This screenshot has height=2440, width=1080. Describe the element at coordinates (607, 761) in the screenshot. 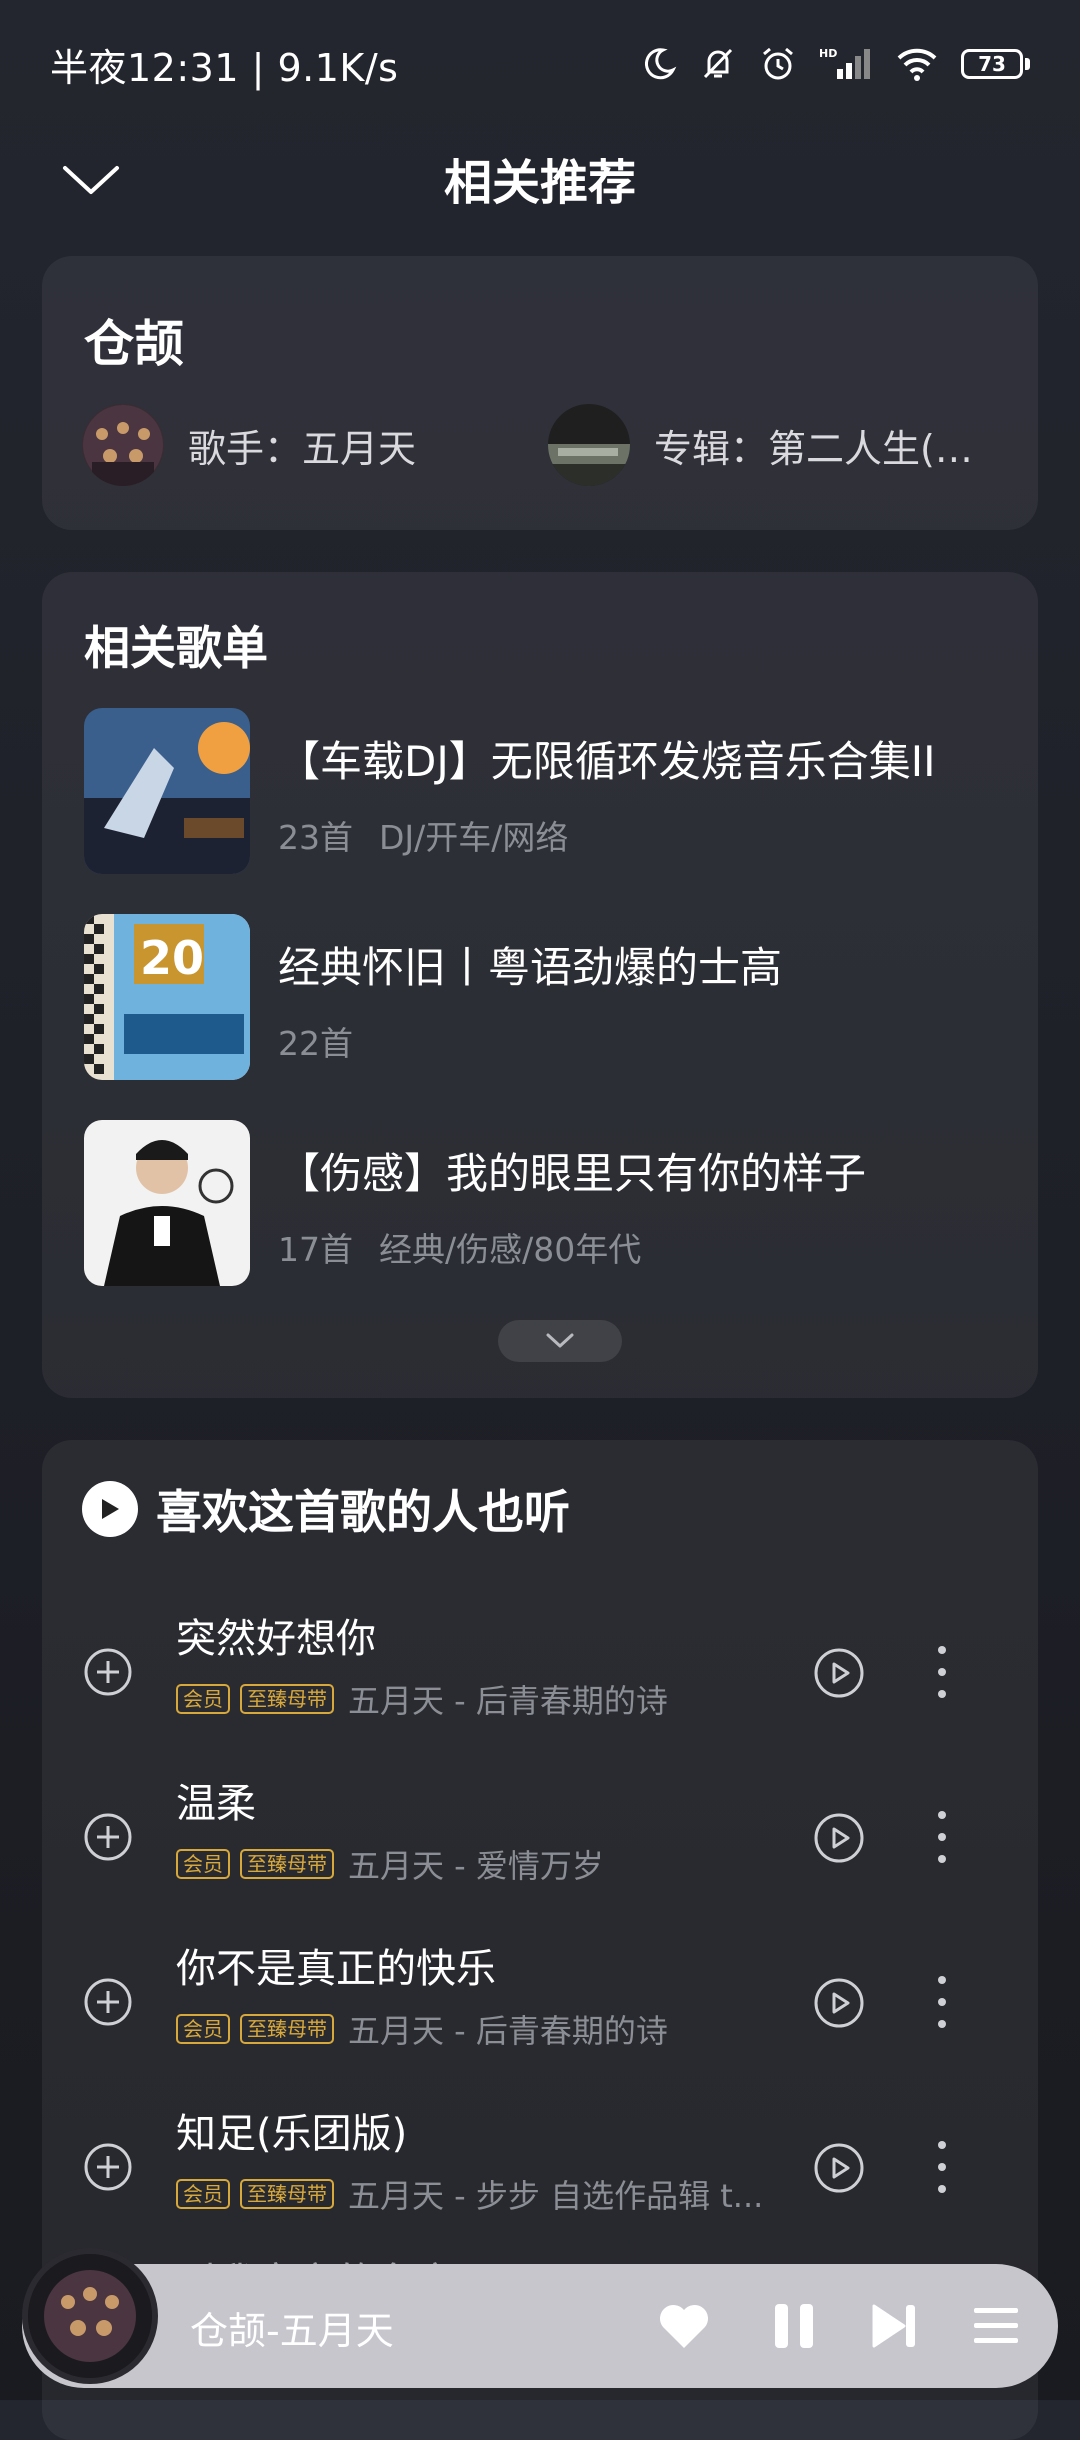

I see `playlist-title: 【车载DJ】无限循环发烧音乐合集II` at that location.